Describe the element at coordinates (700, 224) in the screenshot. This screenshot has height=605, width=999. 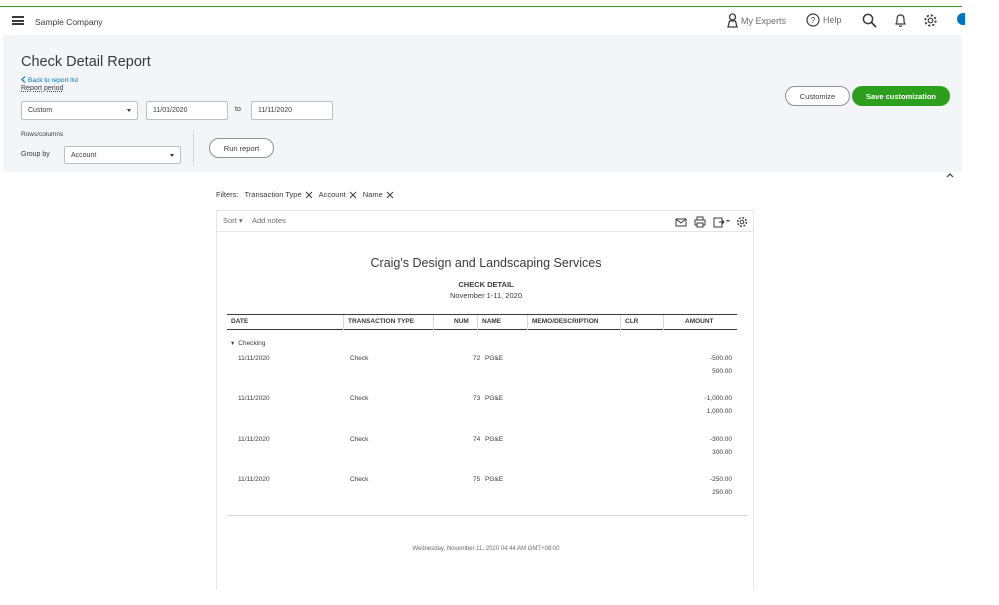
I see `print-icon` at that location.